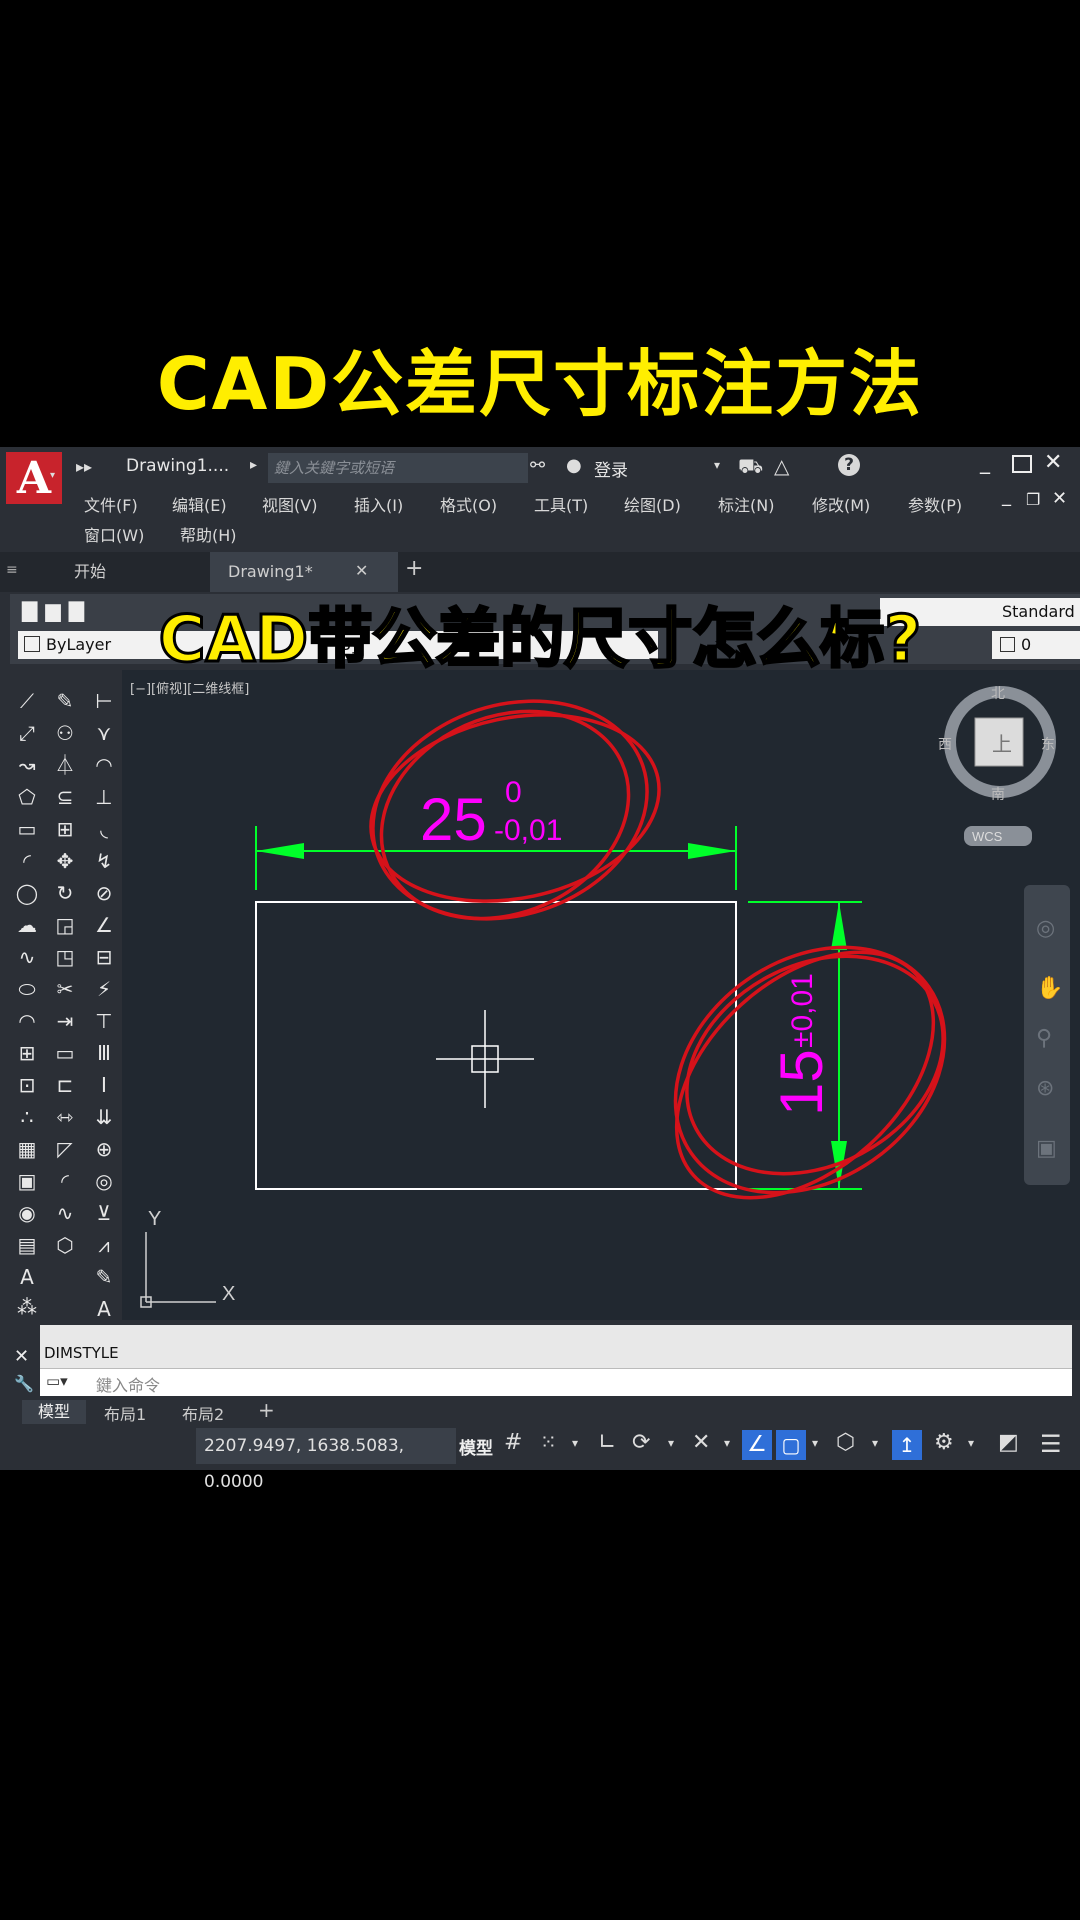  What do you see at coordinates (178, 1270) in the screenshot?
I see `ucs-icon` at bounding box center [178, 1270].